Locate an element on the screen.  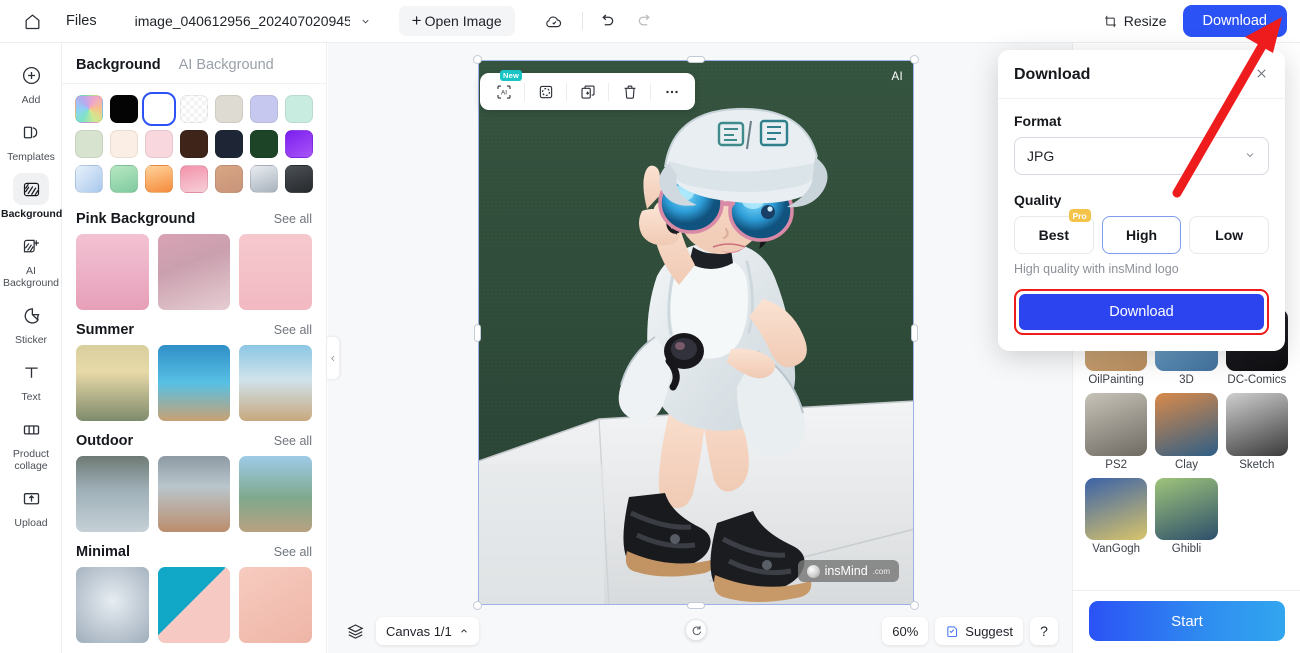
background-thumbnail-grey-blue-soft is located at coordinates (112, 605).